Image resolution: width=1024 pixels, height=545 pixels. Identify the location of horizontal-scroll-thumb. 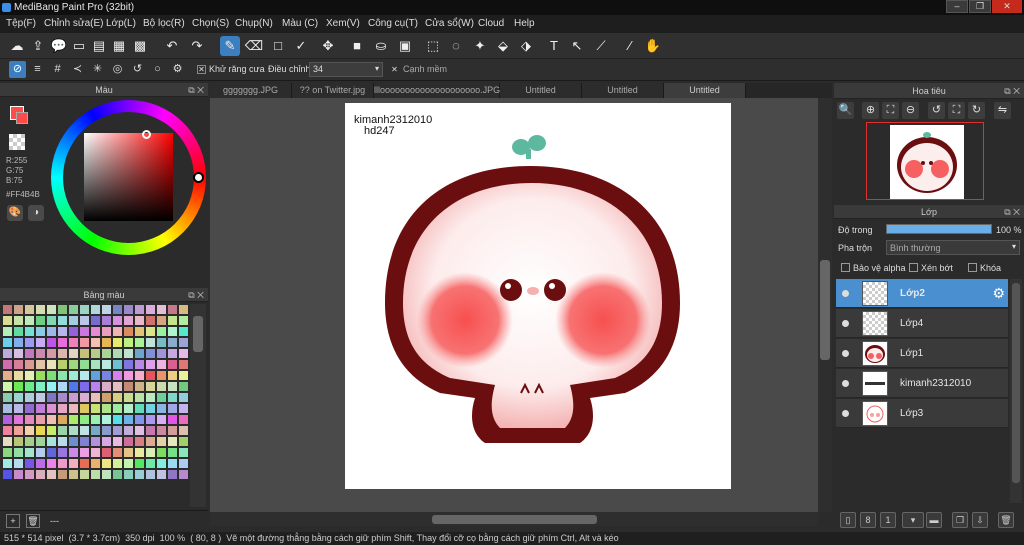
(514, 519).